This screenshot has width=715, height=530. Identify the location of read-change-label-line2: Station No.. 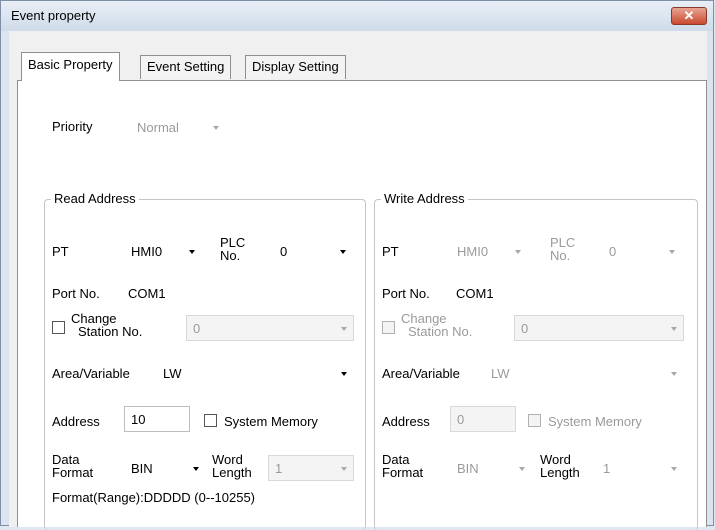
(110, 331).